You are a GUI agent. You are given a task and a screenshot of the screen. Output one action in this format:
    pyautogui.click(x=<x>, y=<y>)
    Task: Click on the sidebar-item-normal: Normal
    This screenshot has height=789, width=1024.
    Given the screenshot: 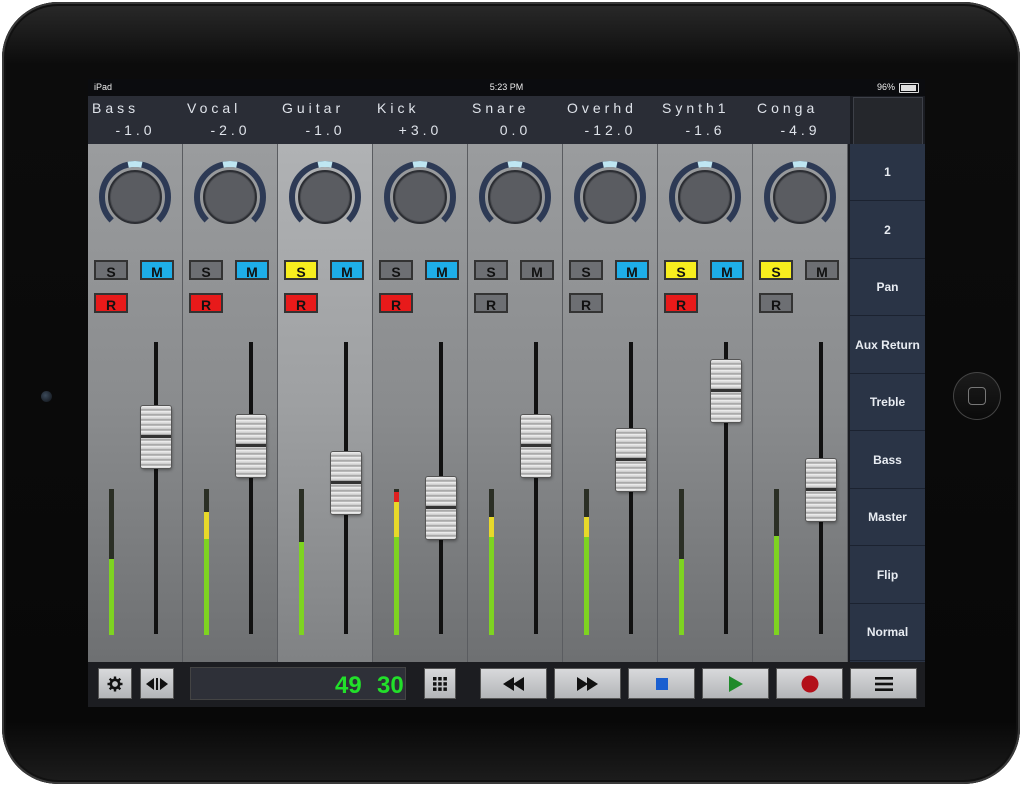 What is the action you would take?
    pyautogui.click(x=887, y=632)
    